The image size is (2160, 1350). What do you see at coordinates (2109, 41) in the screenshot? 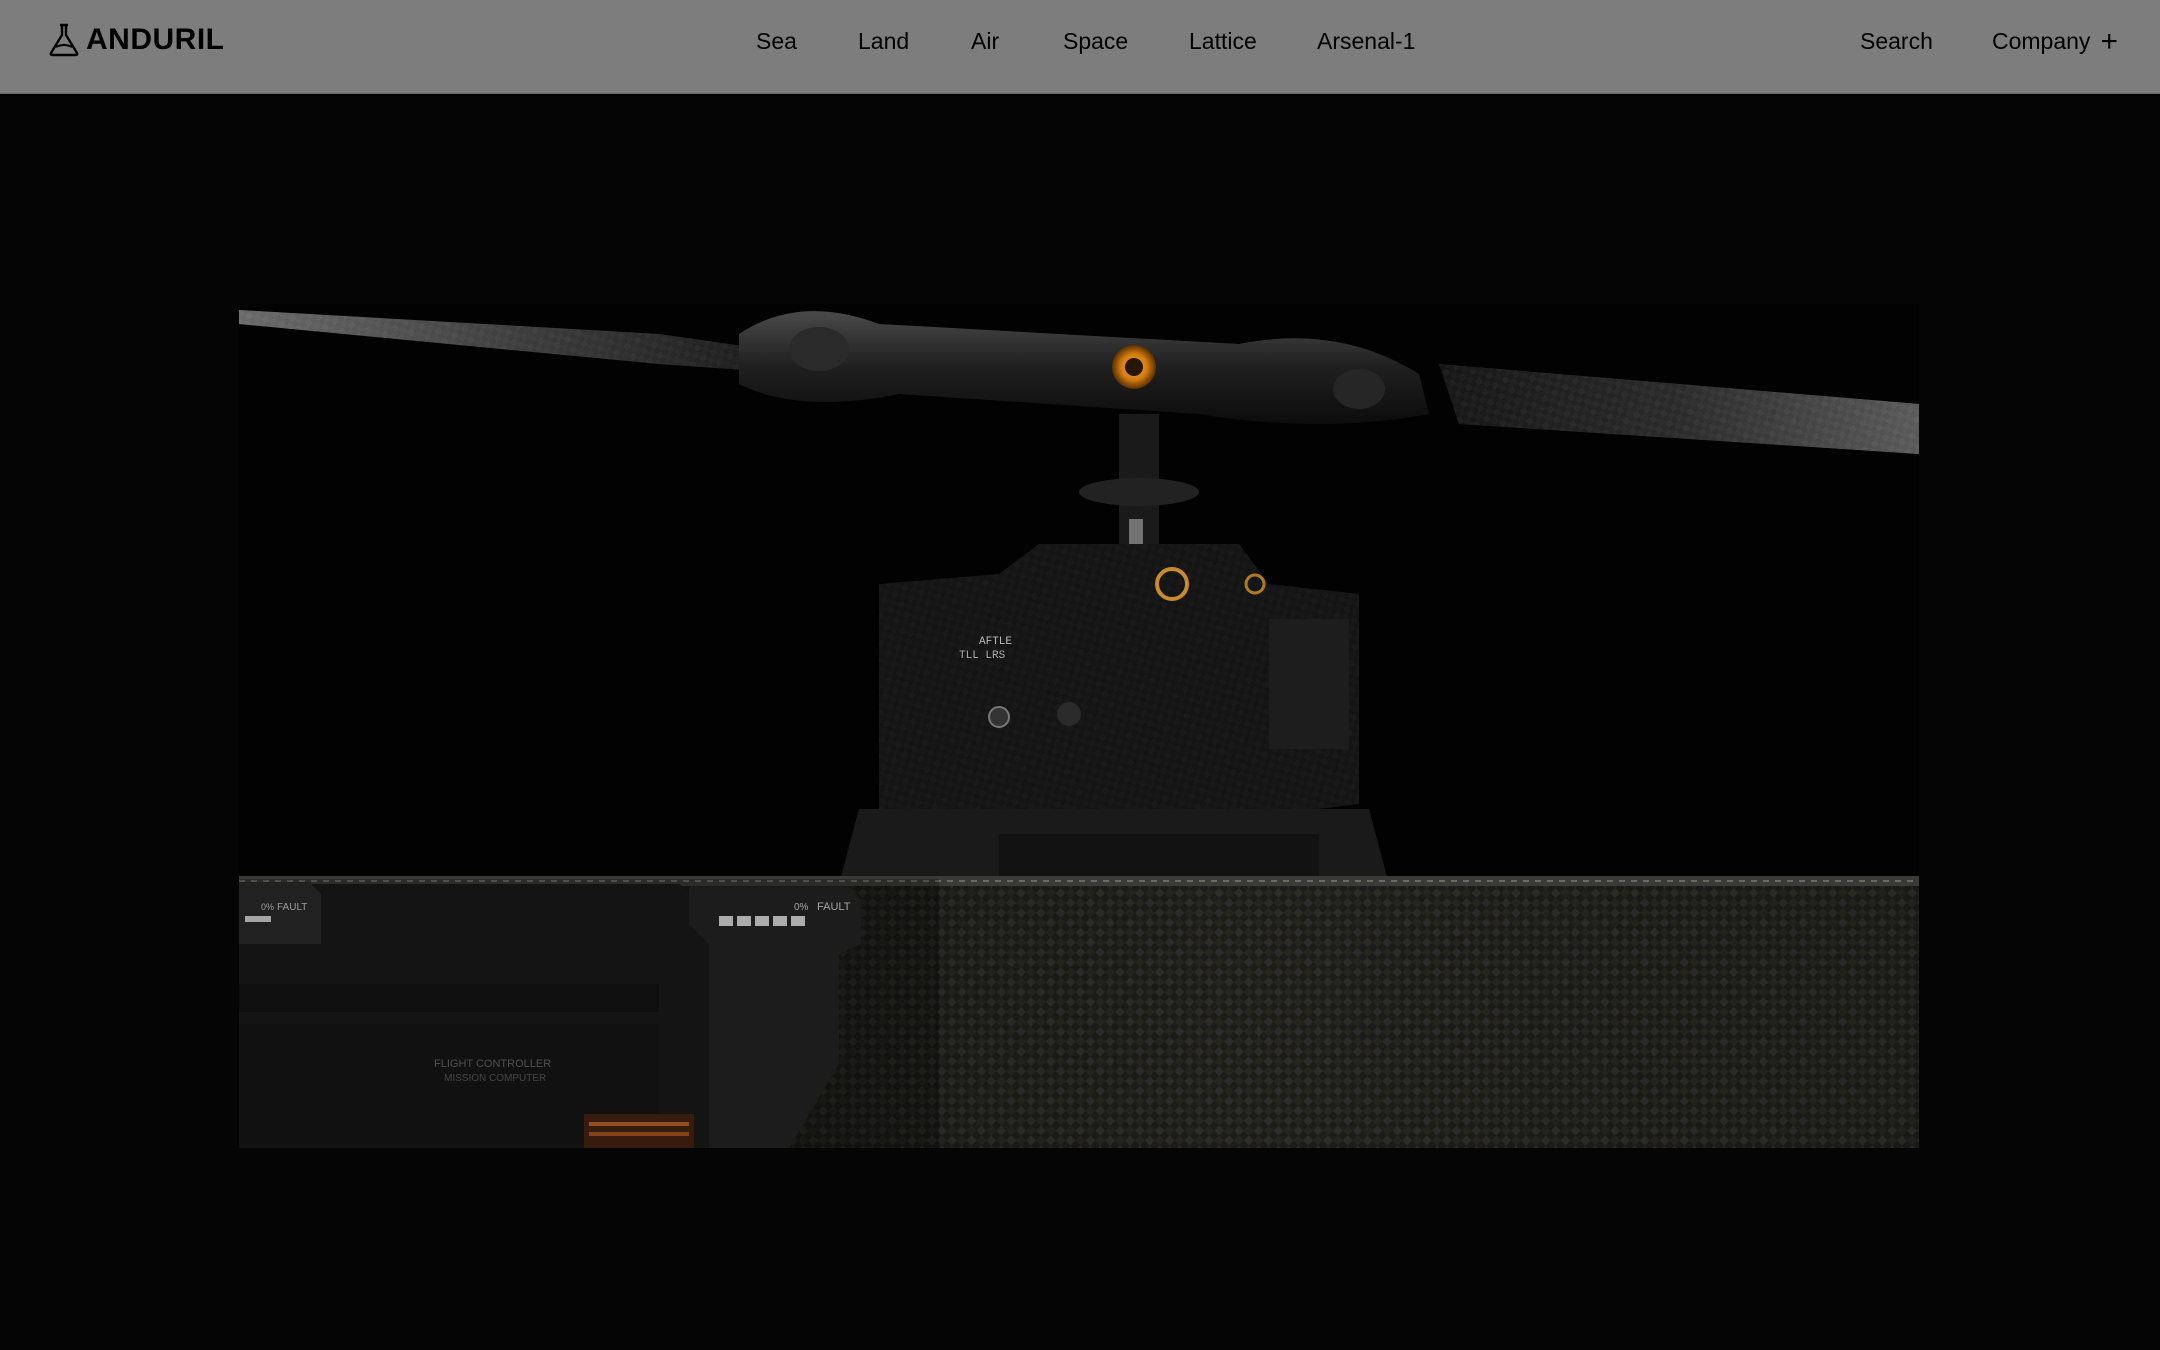
I see `plus-icon: +` at bounding box center [2109, 41].